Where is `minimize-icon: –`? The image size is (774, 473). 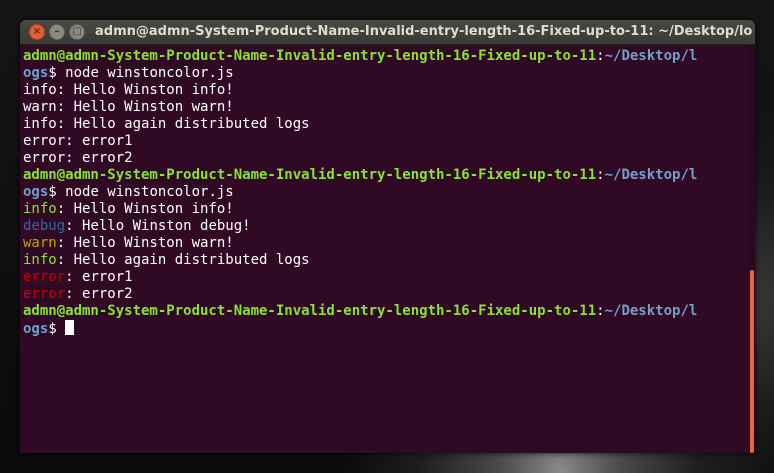 minimize-icon: – is located at coordinates (57, 31).